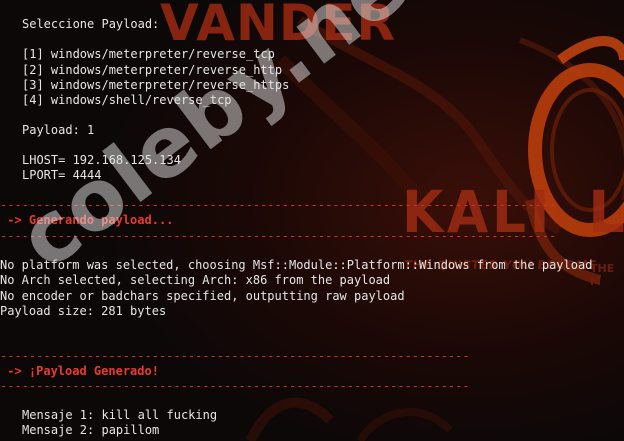 This screenshot has width=624, height=441. What do you see at coordinates (79, 371) in the screenshot?
I see `generated-heading: -> ¡Payload Generado!` at bounding box center [79, 371].